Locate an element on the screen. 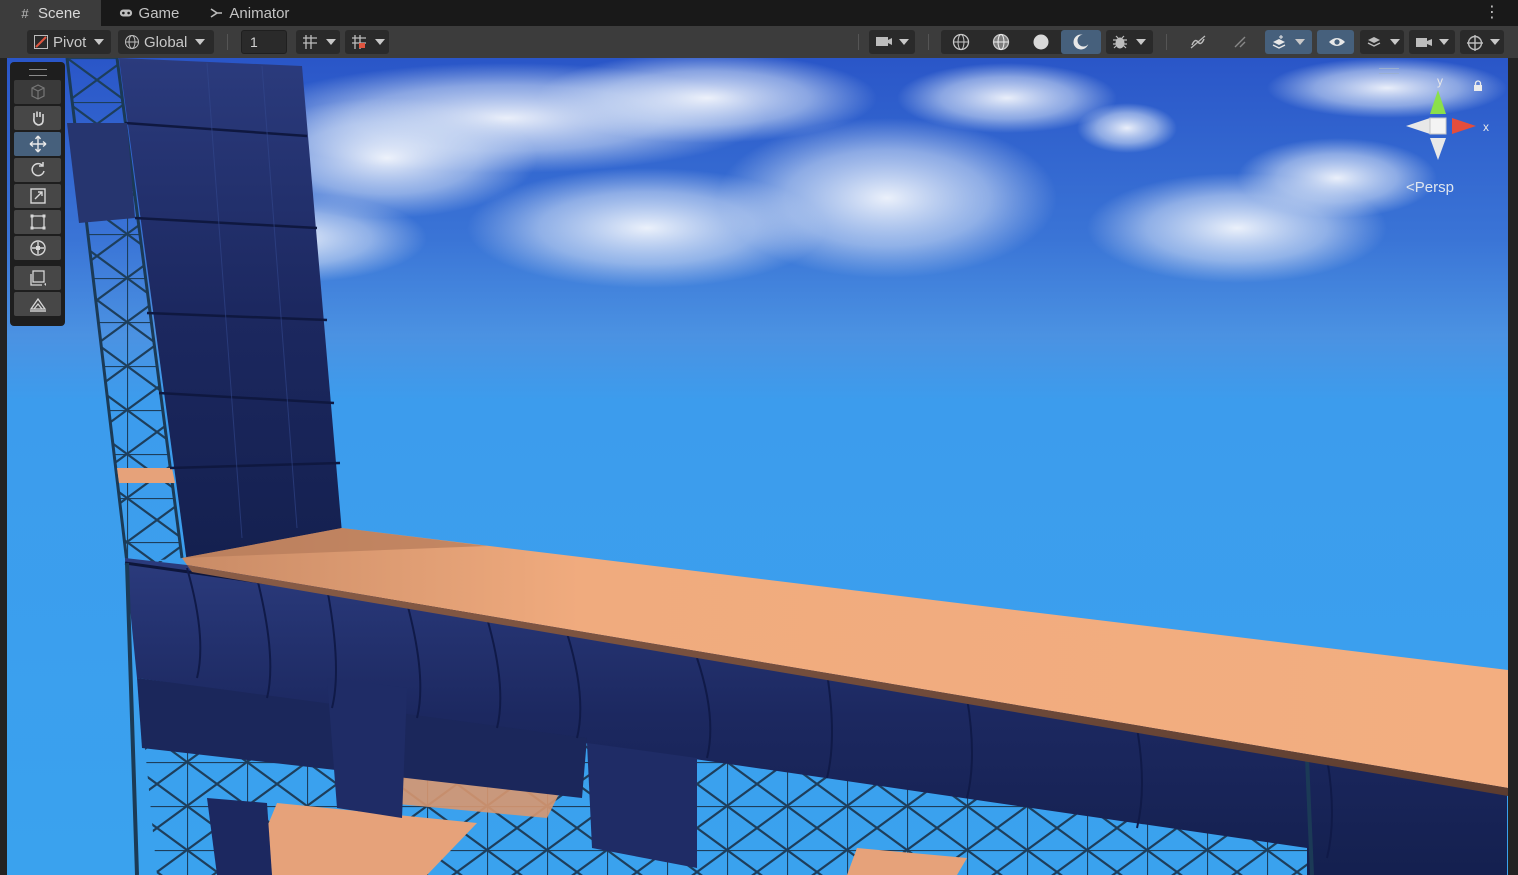  scene-visibility-icon is located at coordinates (1336, 42).